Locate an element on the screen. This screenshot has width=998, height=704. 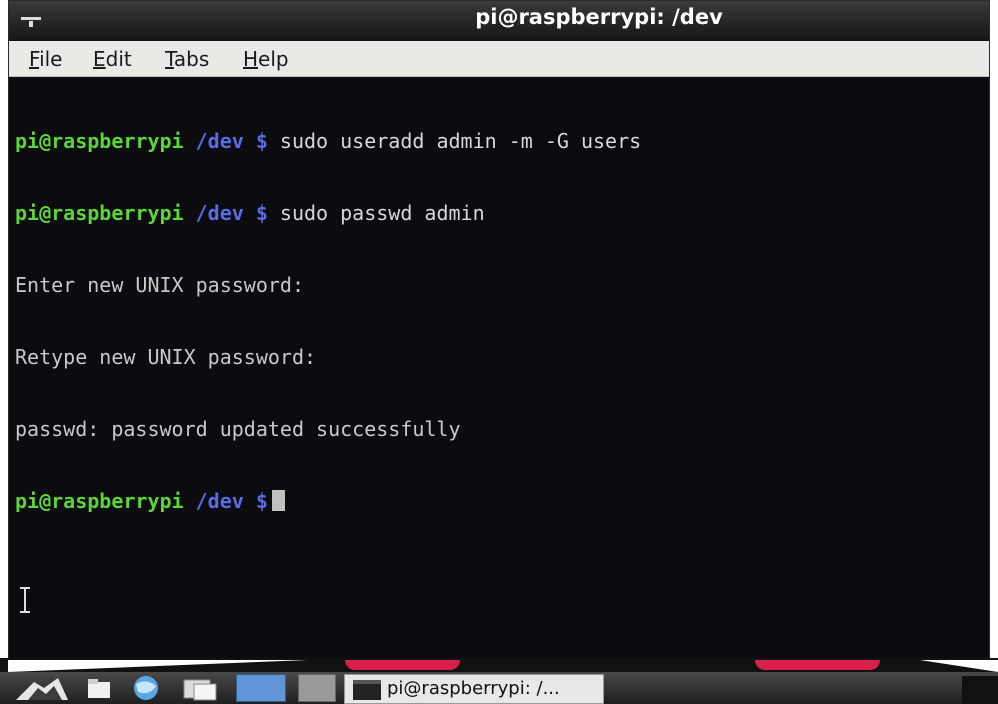
lxde-start-icon is located at coordinates (42, 688).